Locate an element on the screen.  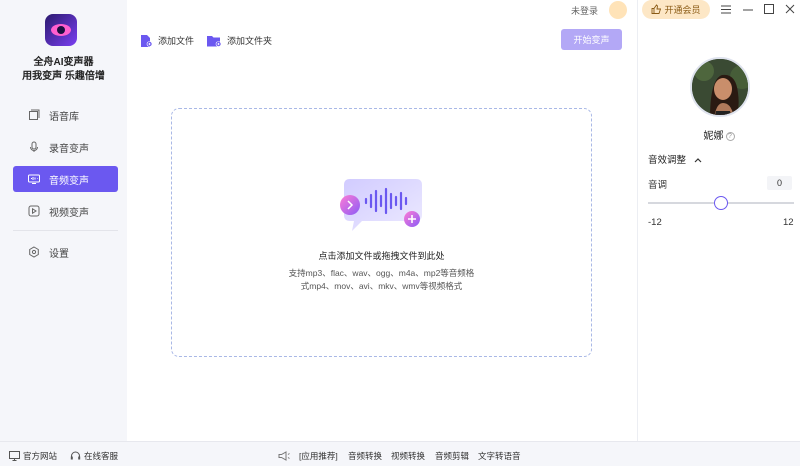
effects-section-toggle: 音效调整 is located at coordinates (675, 159).